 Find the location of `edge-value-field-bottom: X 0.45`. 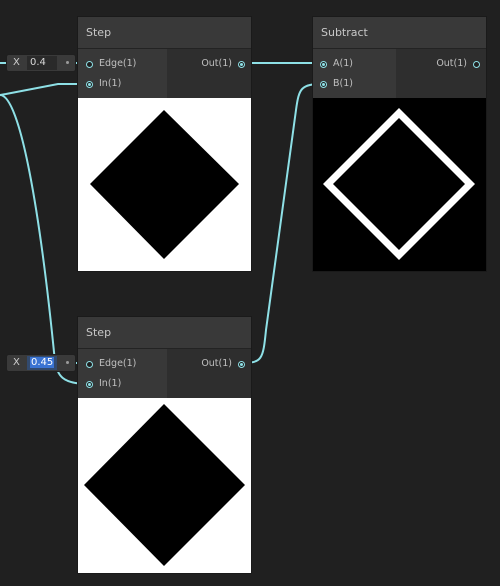

edge-value-field-bottom: X 0.45 is located at coordinates (41, 363).